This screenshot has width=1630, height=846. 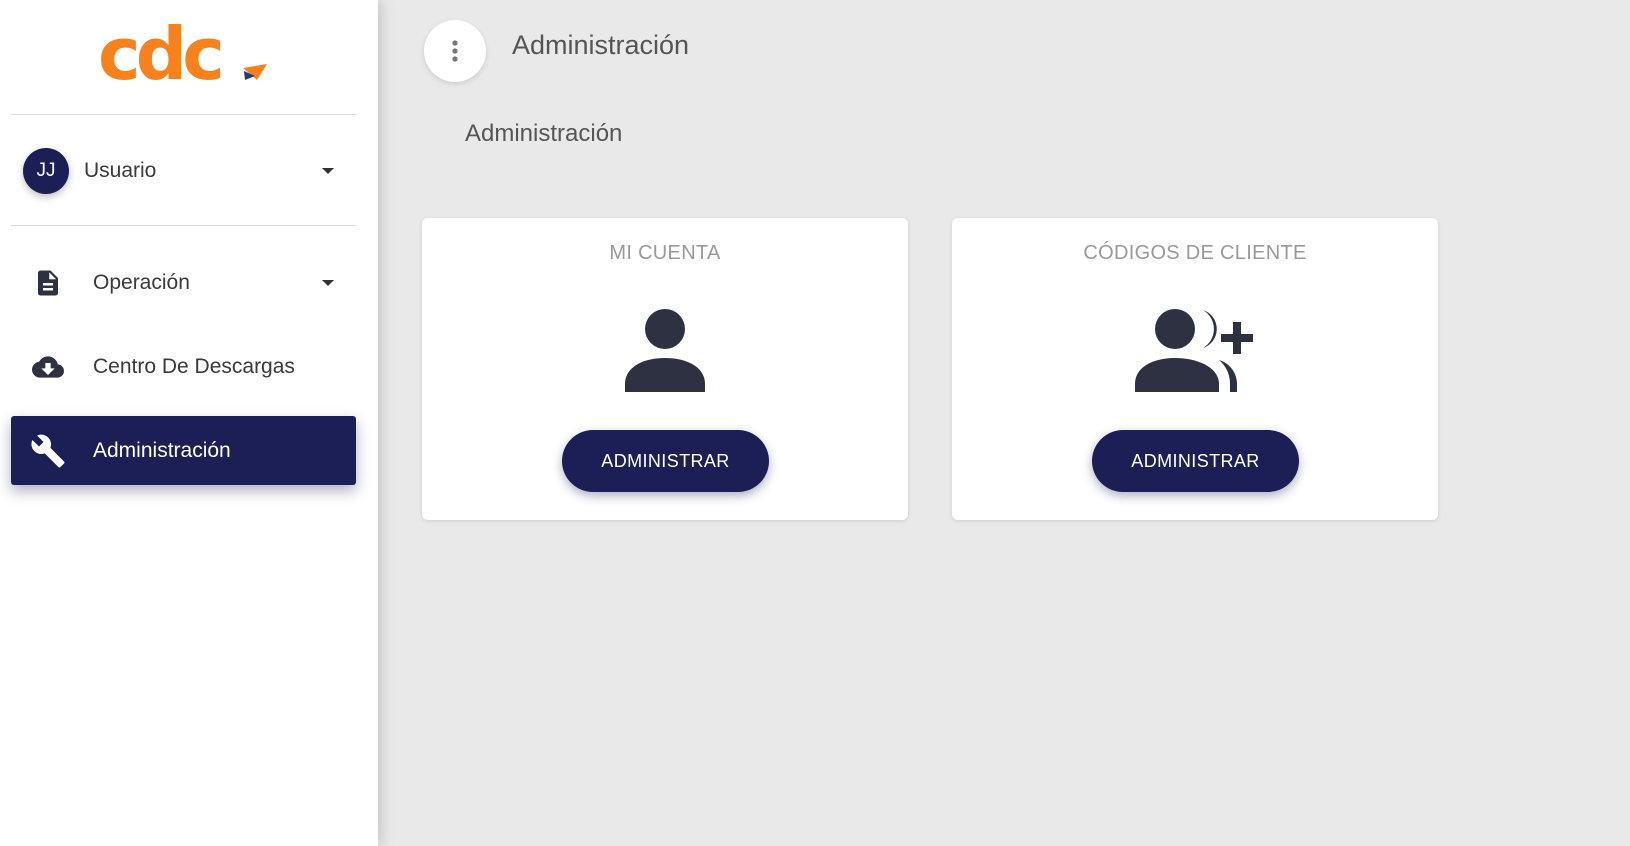 What do you see at coordinates (183, 171) in the screenshot?
I see `user-menu: JJ Usuario` at bounding box center [183, 171].